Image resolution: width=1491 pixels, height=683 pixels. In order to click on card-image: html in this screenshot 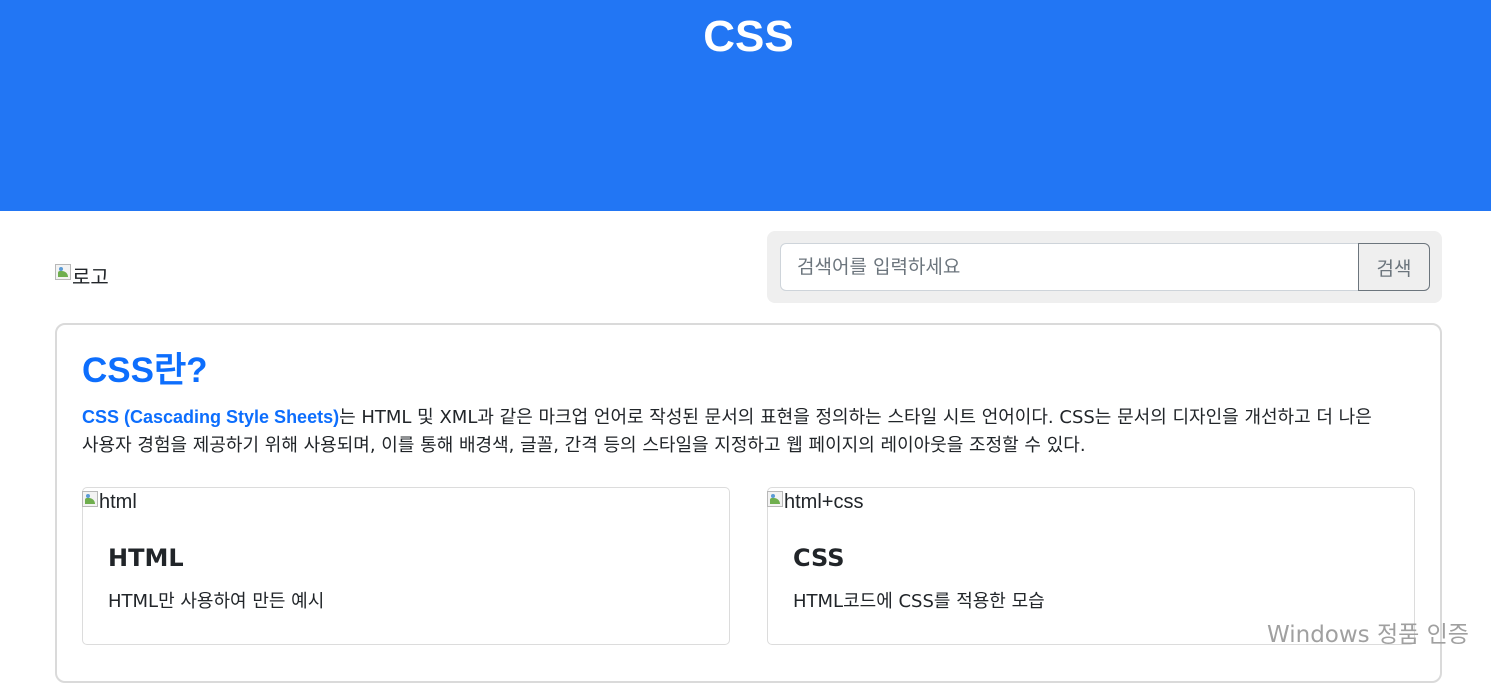, I will do `click(109, 502)`.